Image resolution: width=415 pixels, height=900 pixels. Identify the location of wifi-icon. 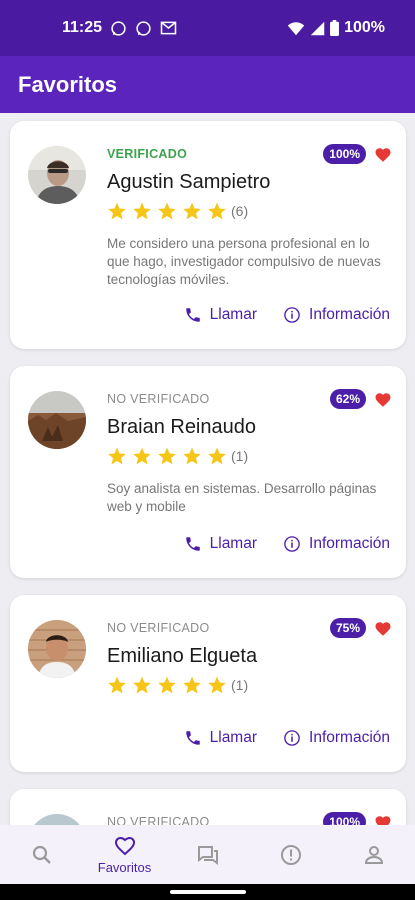
(296, 28).